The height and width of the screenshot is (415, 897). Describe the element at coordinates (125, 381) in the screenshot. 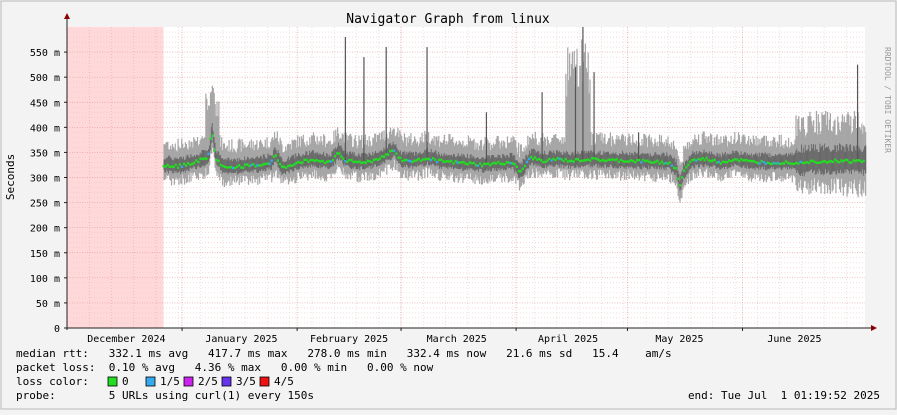

I see `legend-label: 0` at that location.